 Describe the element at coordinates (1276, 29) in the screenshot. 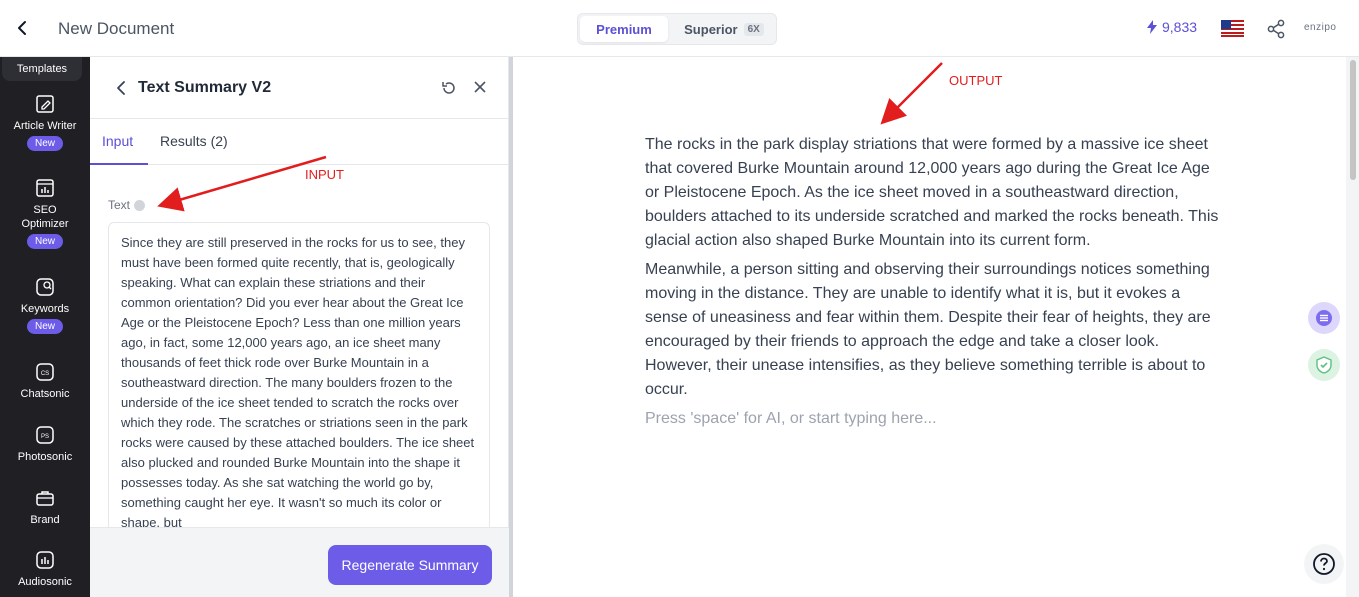

I see `share-icon` at that location.